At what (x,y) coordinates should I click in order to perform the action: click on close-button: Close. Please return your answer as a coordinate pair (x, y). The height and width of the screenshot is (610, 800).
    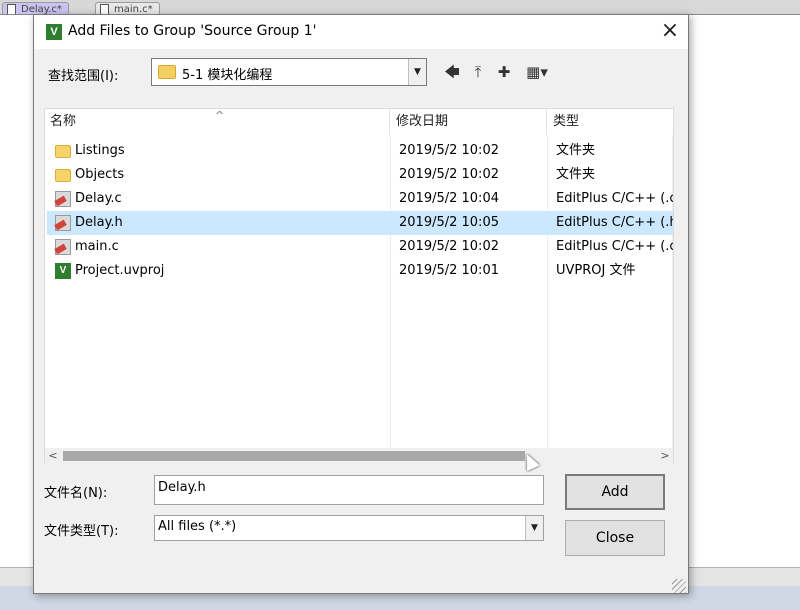
    Looking at the image, I should click on (615, 538).